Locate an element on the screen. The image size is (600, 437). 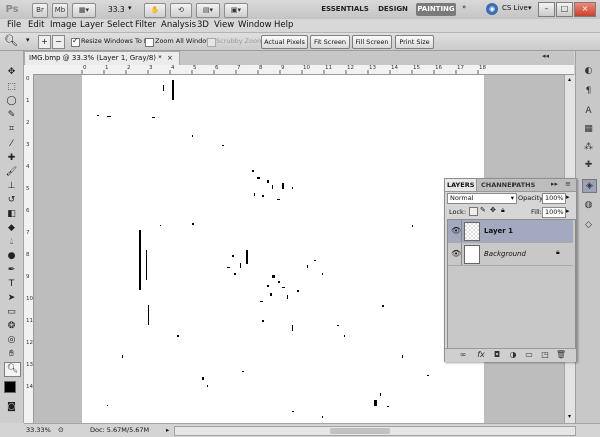
status-icon: ⊙ is located at coordinates (61, 430).